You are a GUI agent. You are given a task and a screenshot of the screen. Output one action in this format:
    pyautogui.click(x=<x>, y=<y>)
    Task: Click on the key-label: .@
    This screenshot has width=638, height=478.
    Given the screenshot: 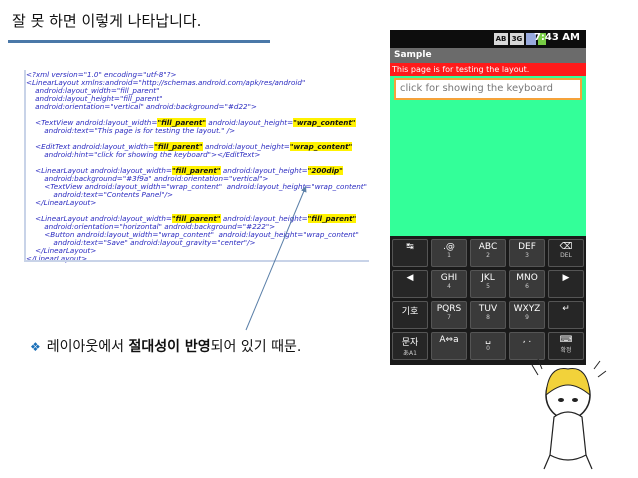 What is the action you would take?
    pyautogui.click(x=449, y=247)
    